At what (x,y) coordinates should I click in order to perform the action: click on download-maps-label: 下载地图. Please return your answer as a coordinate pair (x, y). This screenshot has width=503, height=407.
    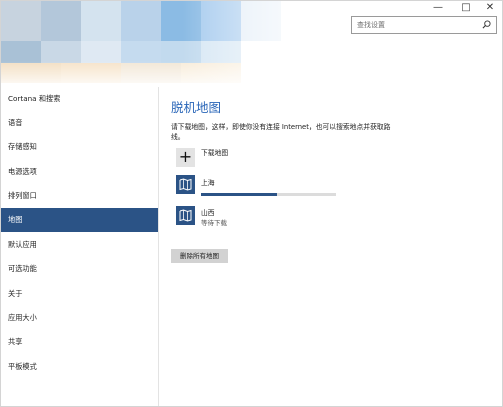
    Looking at the image, I should click on (214, 152).